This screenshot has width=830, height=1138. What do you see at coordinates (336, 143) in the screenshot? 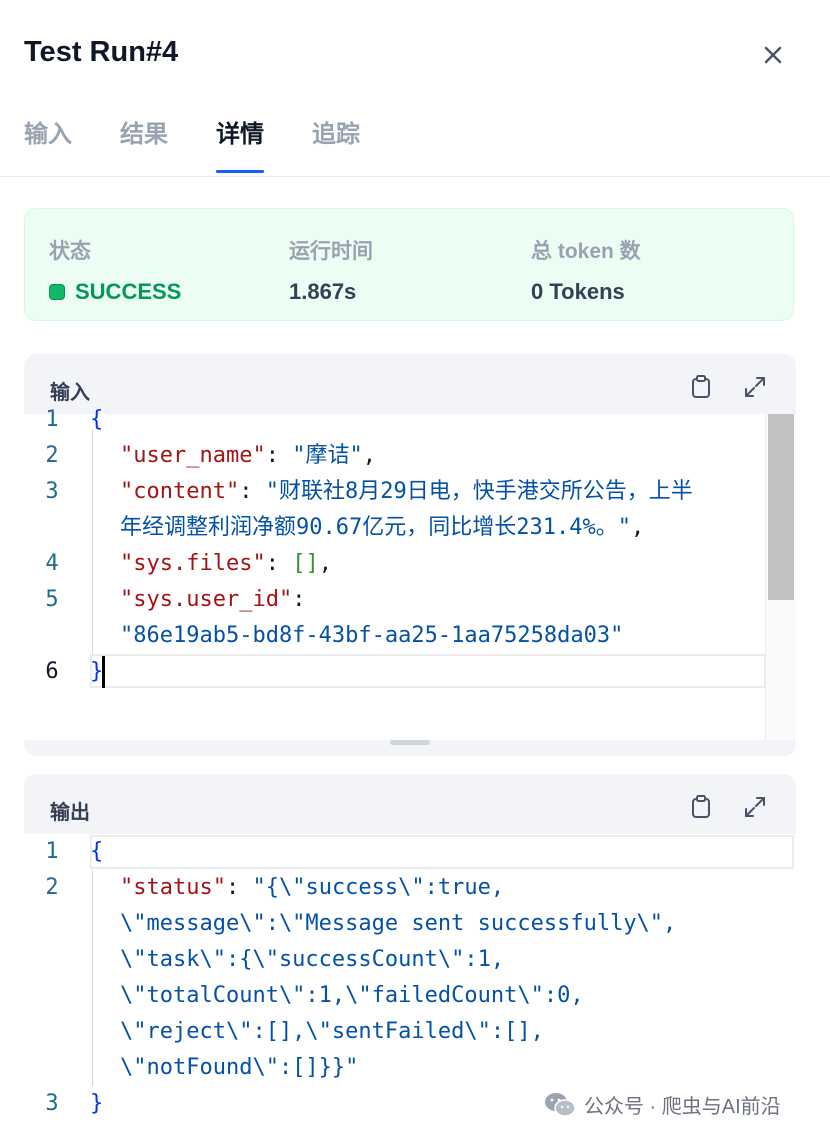
I see `tab-trace: 追踪` at bounding box center [336, 143].